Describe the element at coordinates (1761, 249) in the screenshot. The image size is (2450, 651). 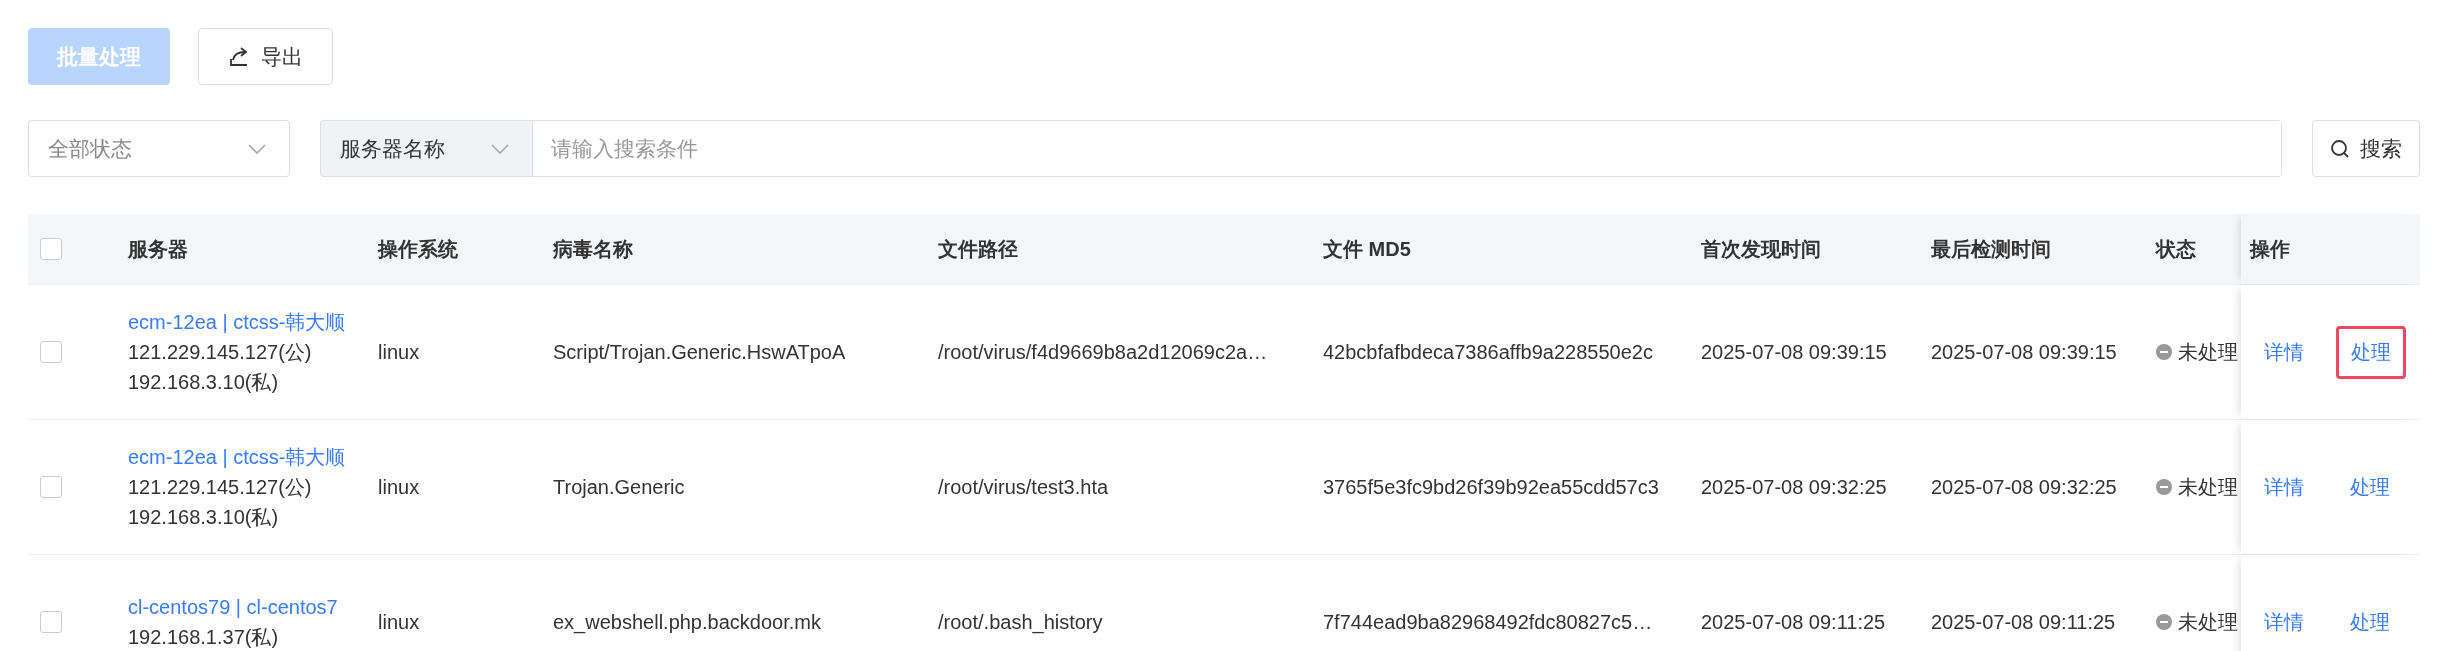
I see `column-header: 首次发现时间` at that location.